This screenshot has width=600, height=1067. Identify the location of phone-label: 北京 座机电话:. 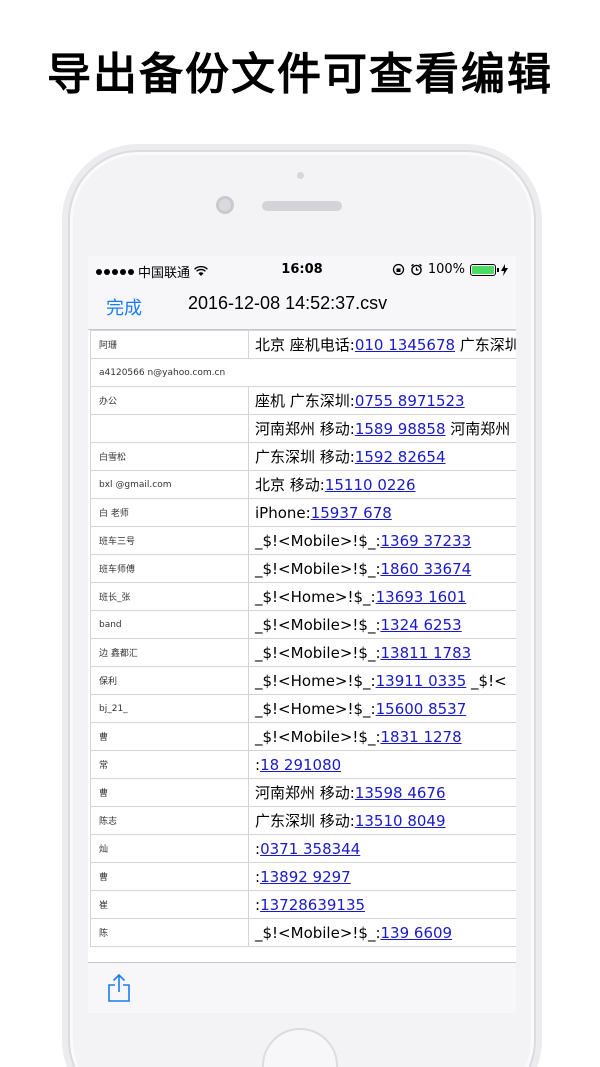
(305, 345).